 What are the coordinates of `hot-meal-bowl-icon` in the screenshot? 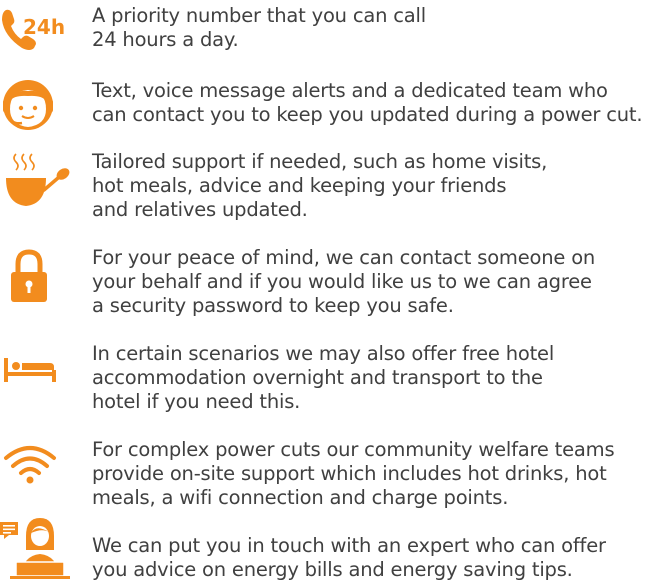 It's located at (40, 180).